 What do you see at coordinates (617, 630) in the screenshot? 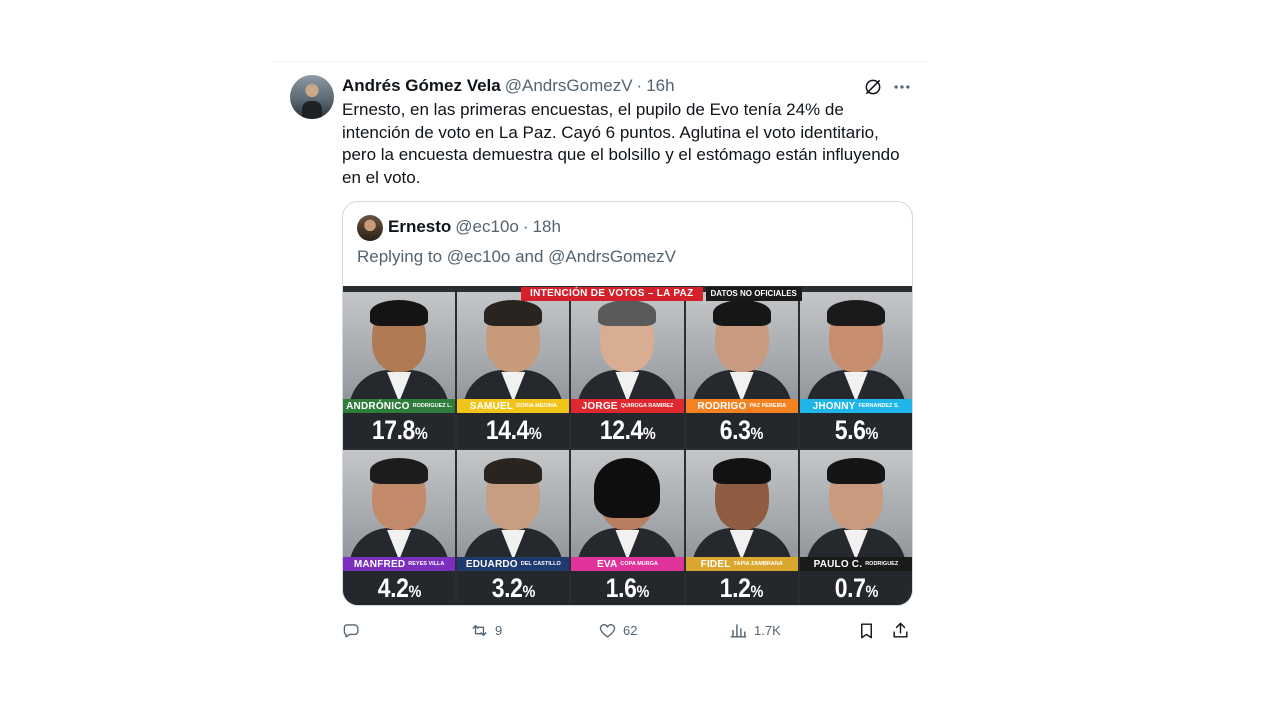
I see `like-button: 62` at bounding box center [617, 630].